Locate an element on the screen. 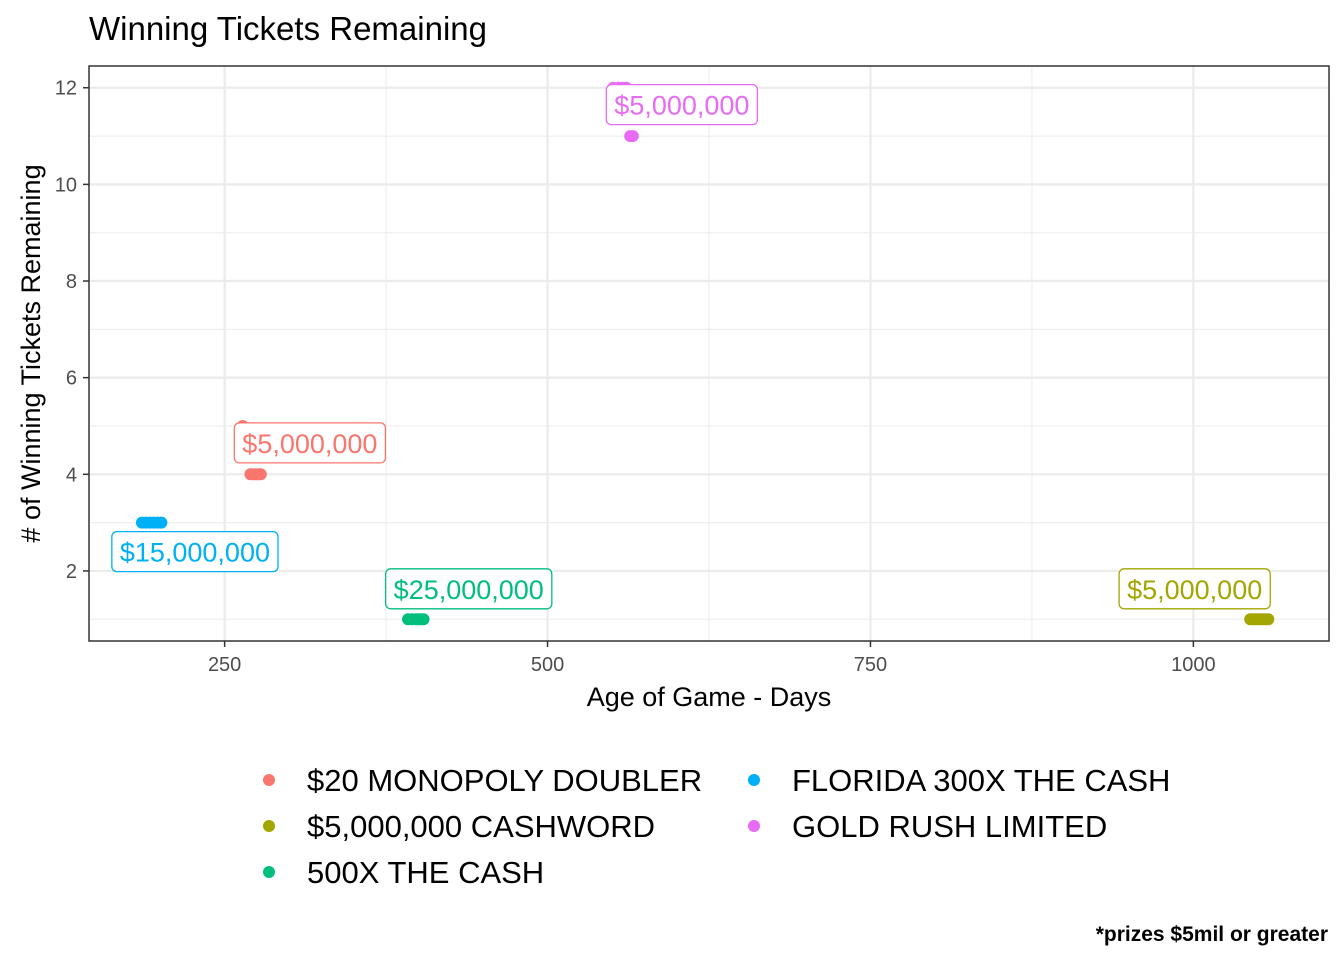  y-tick-label: 12 is located at coordinates (66, 89).